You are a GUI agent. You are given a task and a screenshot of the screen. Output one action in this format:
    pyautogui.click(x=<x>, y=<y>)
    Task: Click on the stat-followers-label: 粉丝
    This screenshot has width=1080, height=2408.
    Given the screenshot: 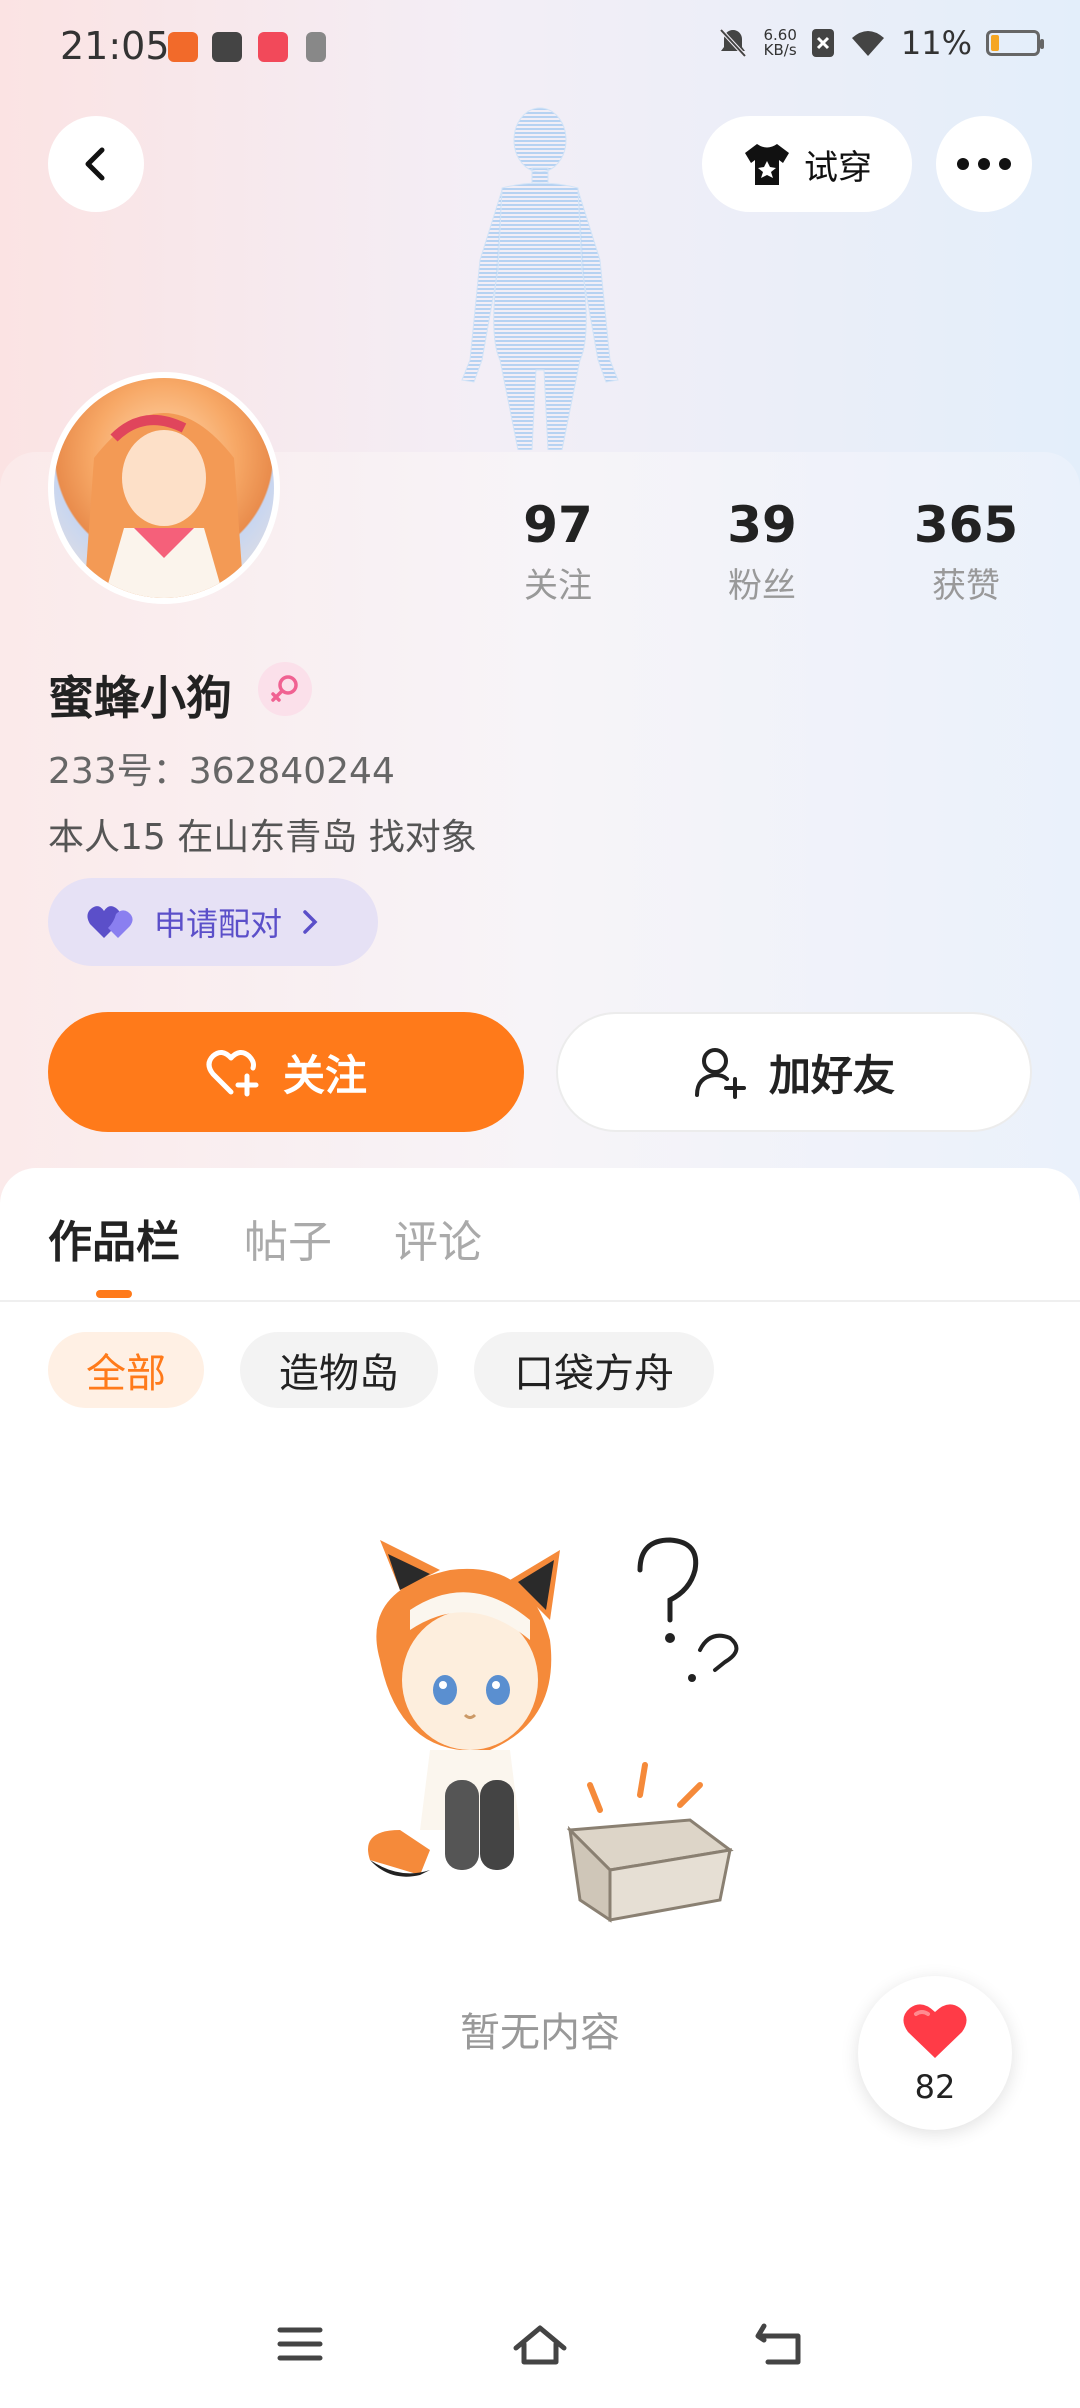 What is the action you would take?
    pyautogui.click(x=762, y=586)
    